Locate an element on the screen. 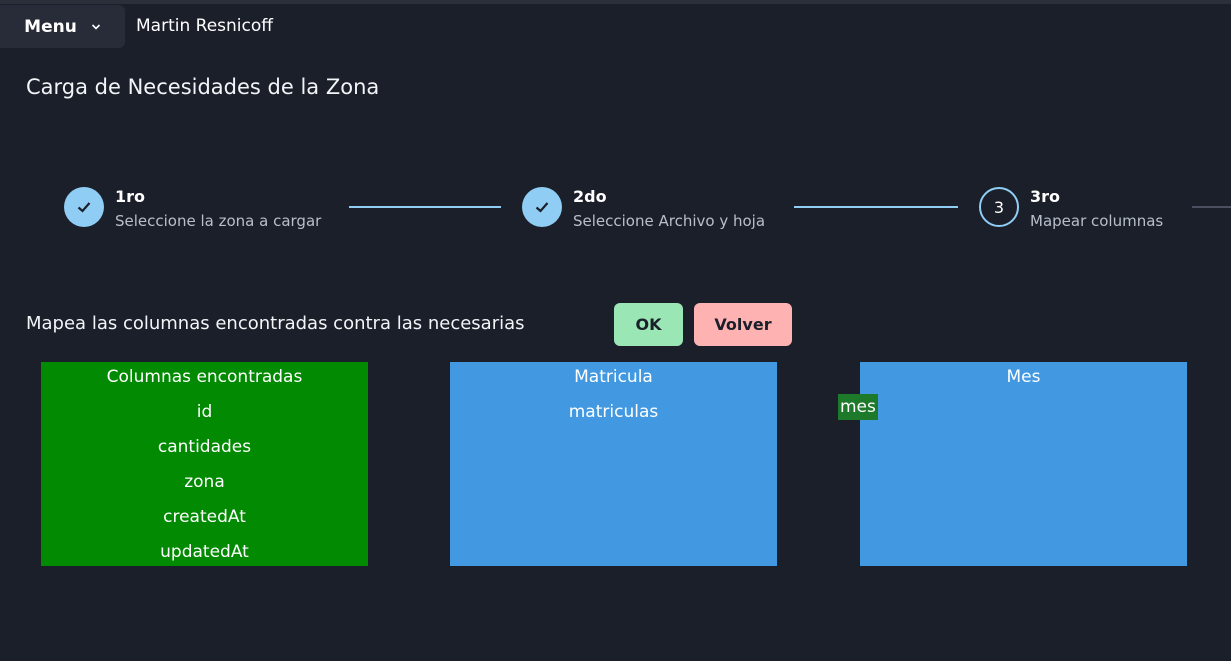 The width and height of the screenshot is (1231, 661). mapped-item-matriculas: matriculas is located at coordinates (613, 412).